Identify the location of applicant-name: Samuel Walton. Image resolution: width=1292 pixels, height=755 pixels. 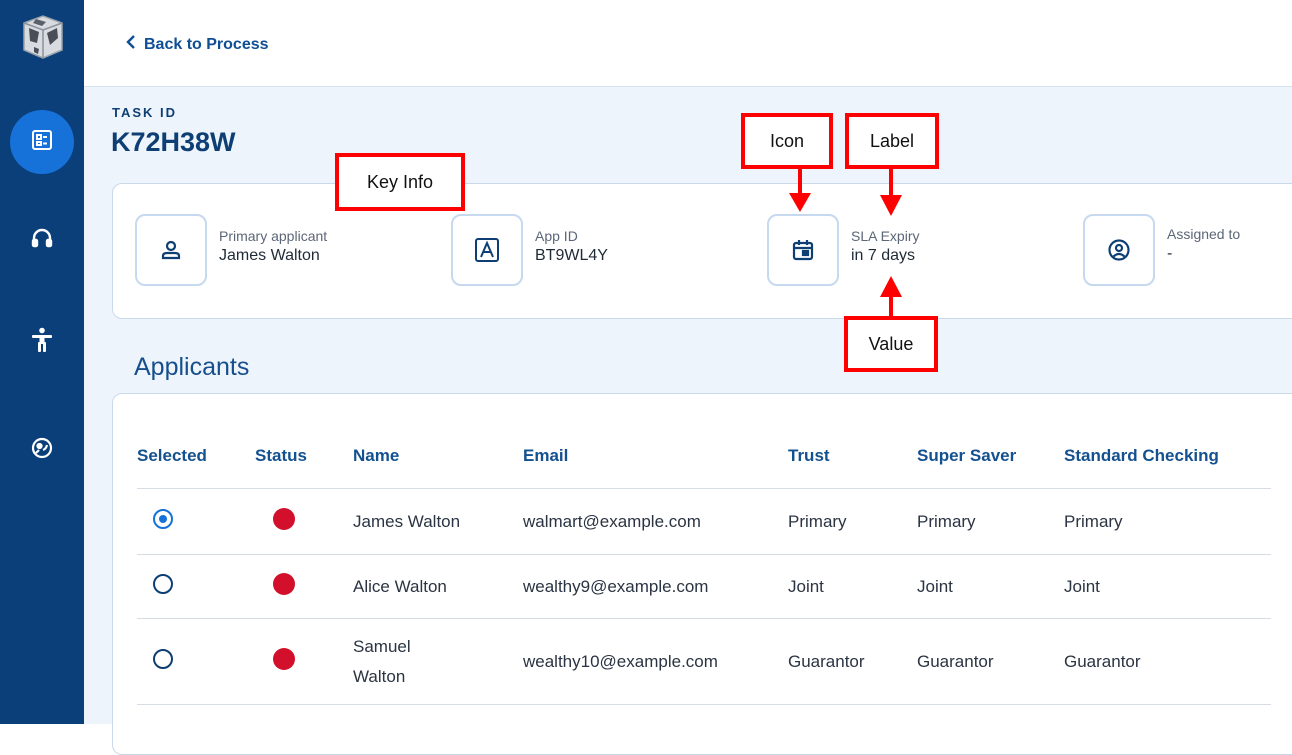
(438, 661).